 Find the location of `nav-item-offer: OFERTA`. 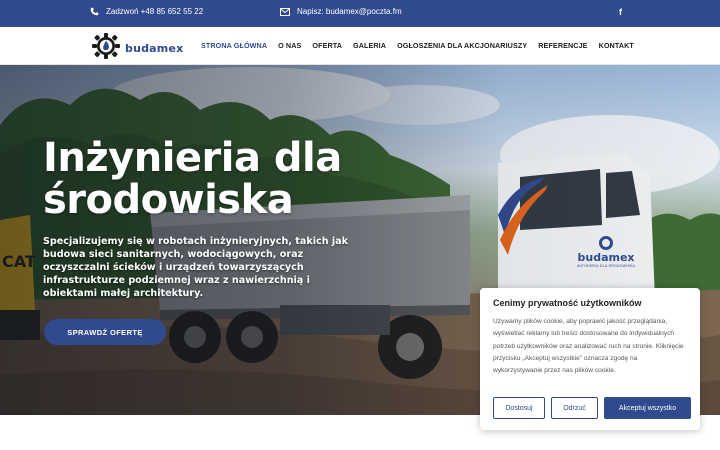

nav-item-offer: OFERTA is located at coordinates (327, 45).